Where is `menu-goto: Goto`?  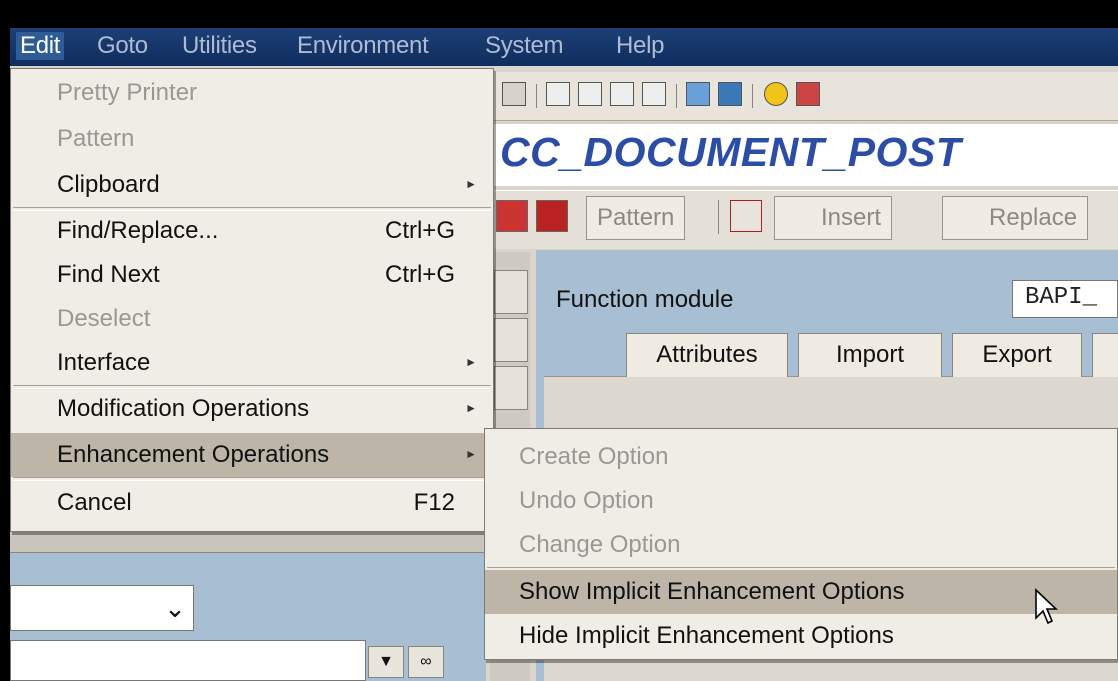 menu-goto: Goto is located at coordinates (122, 46).